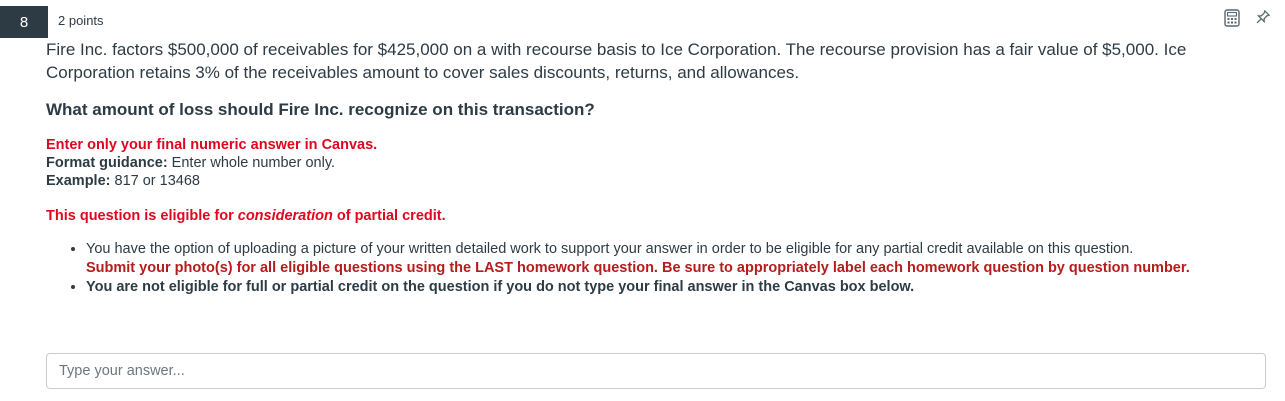 The width and height of the screenshot is (1285, 401). I want to click on example: Example: 817 or 13468, so click(657, 181).